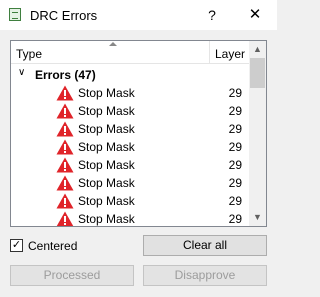 The image size is (320, 297). What do you see at coordinates (29, 54) in the screenshot?
I see `column-header-type: Type` at bounding box center [29, 54].